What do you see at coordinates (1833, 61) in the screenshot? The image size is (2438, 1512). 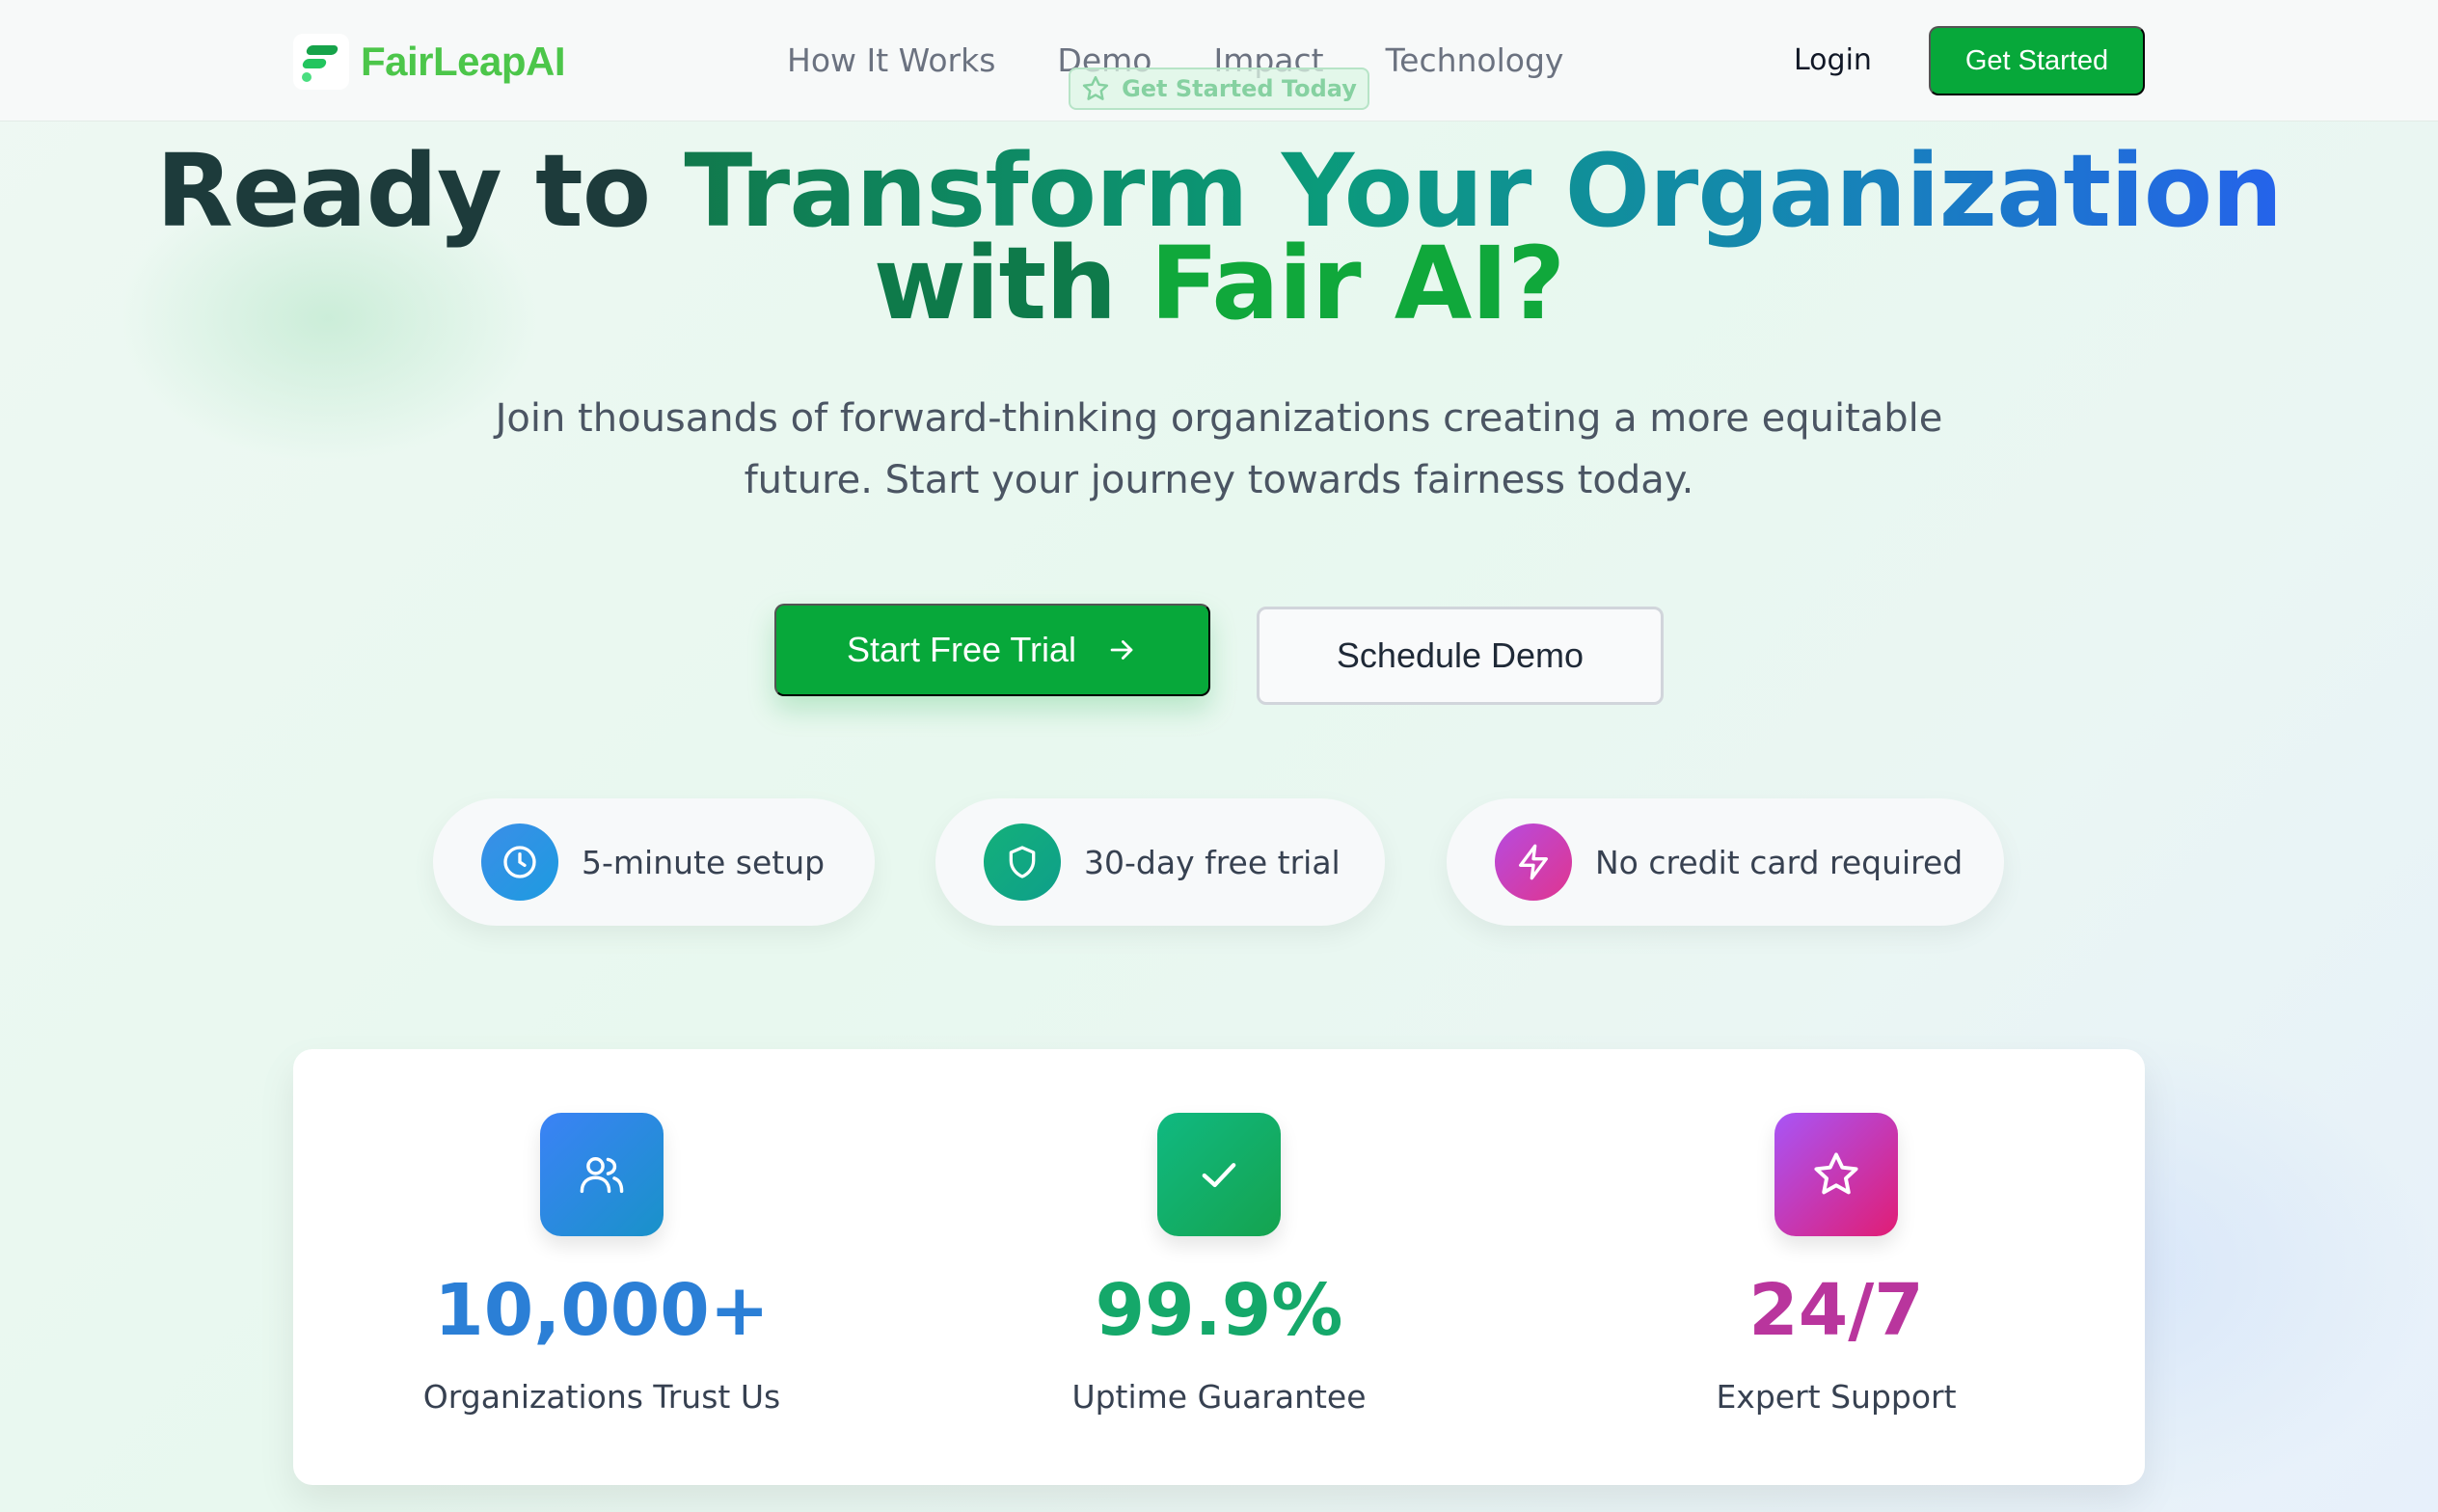 I see `login-link: Login` at bounding box center [1833, 61].